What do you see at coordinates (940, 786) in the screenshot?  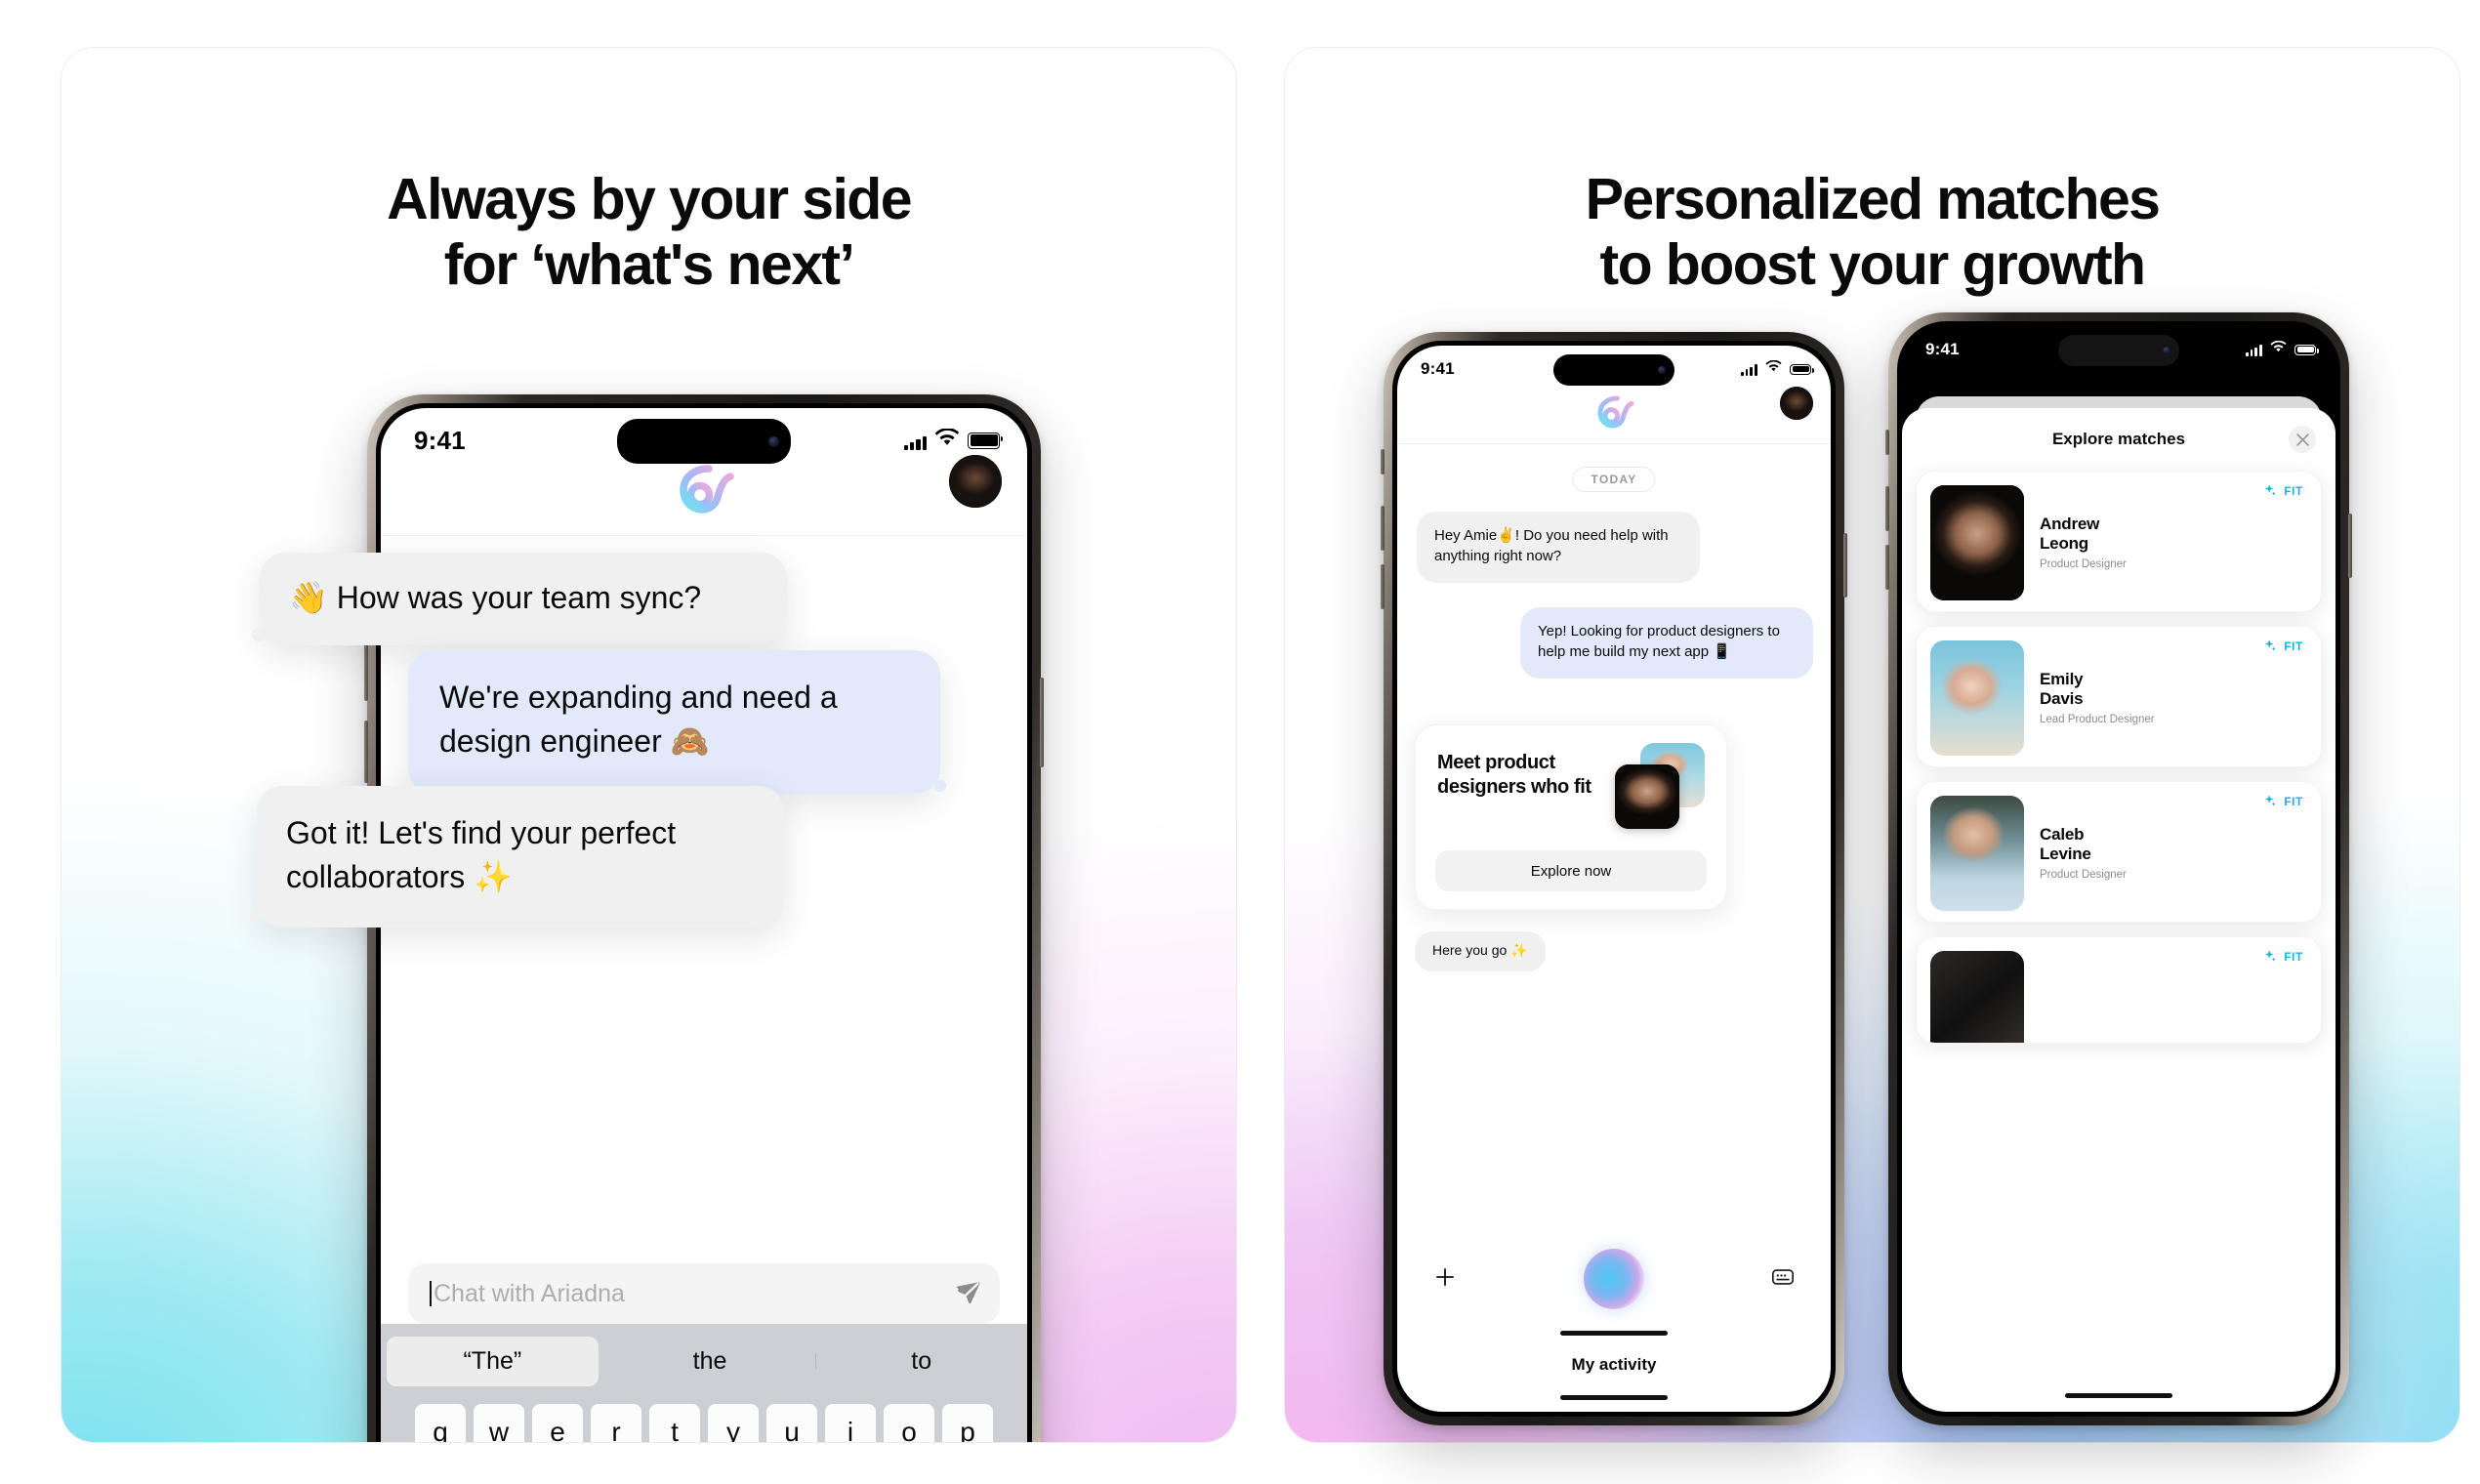 I see `bubble-tail` at bounding box center [940, 786].